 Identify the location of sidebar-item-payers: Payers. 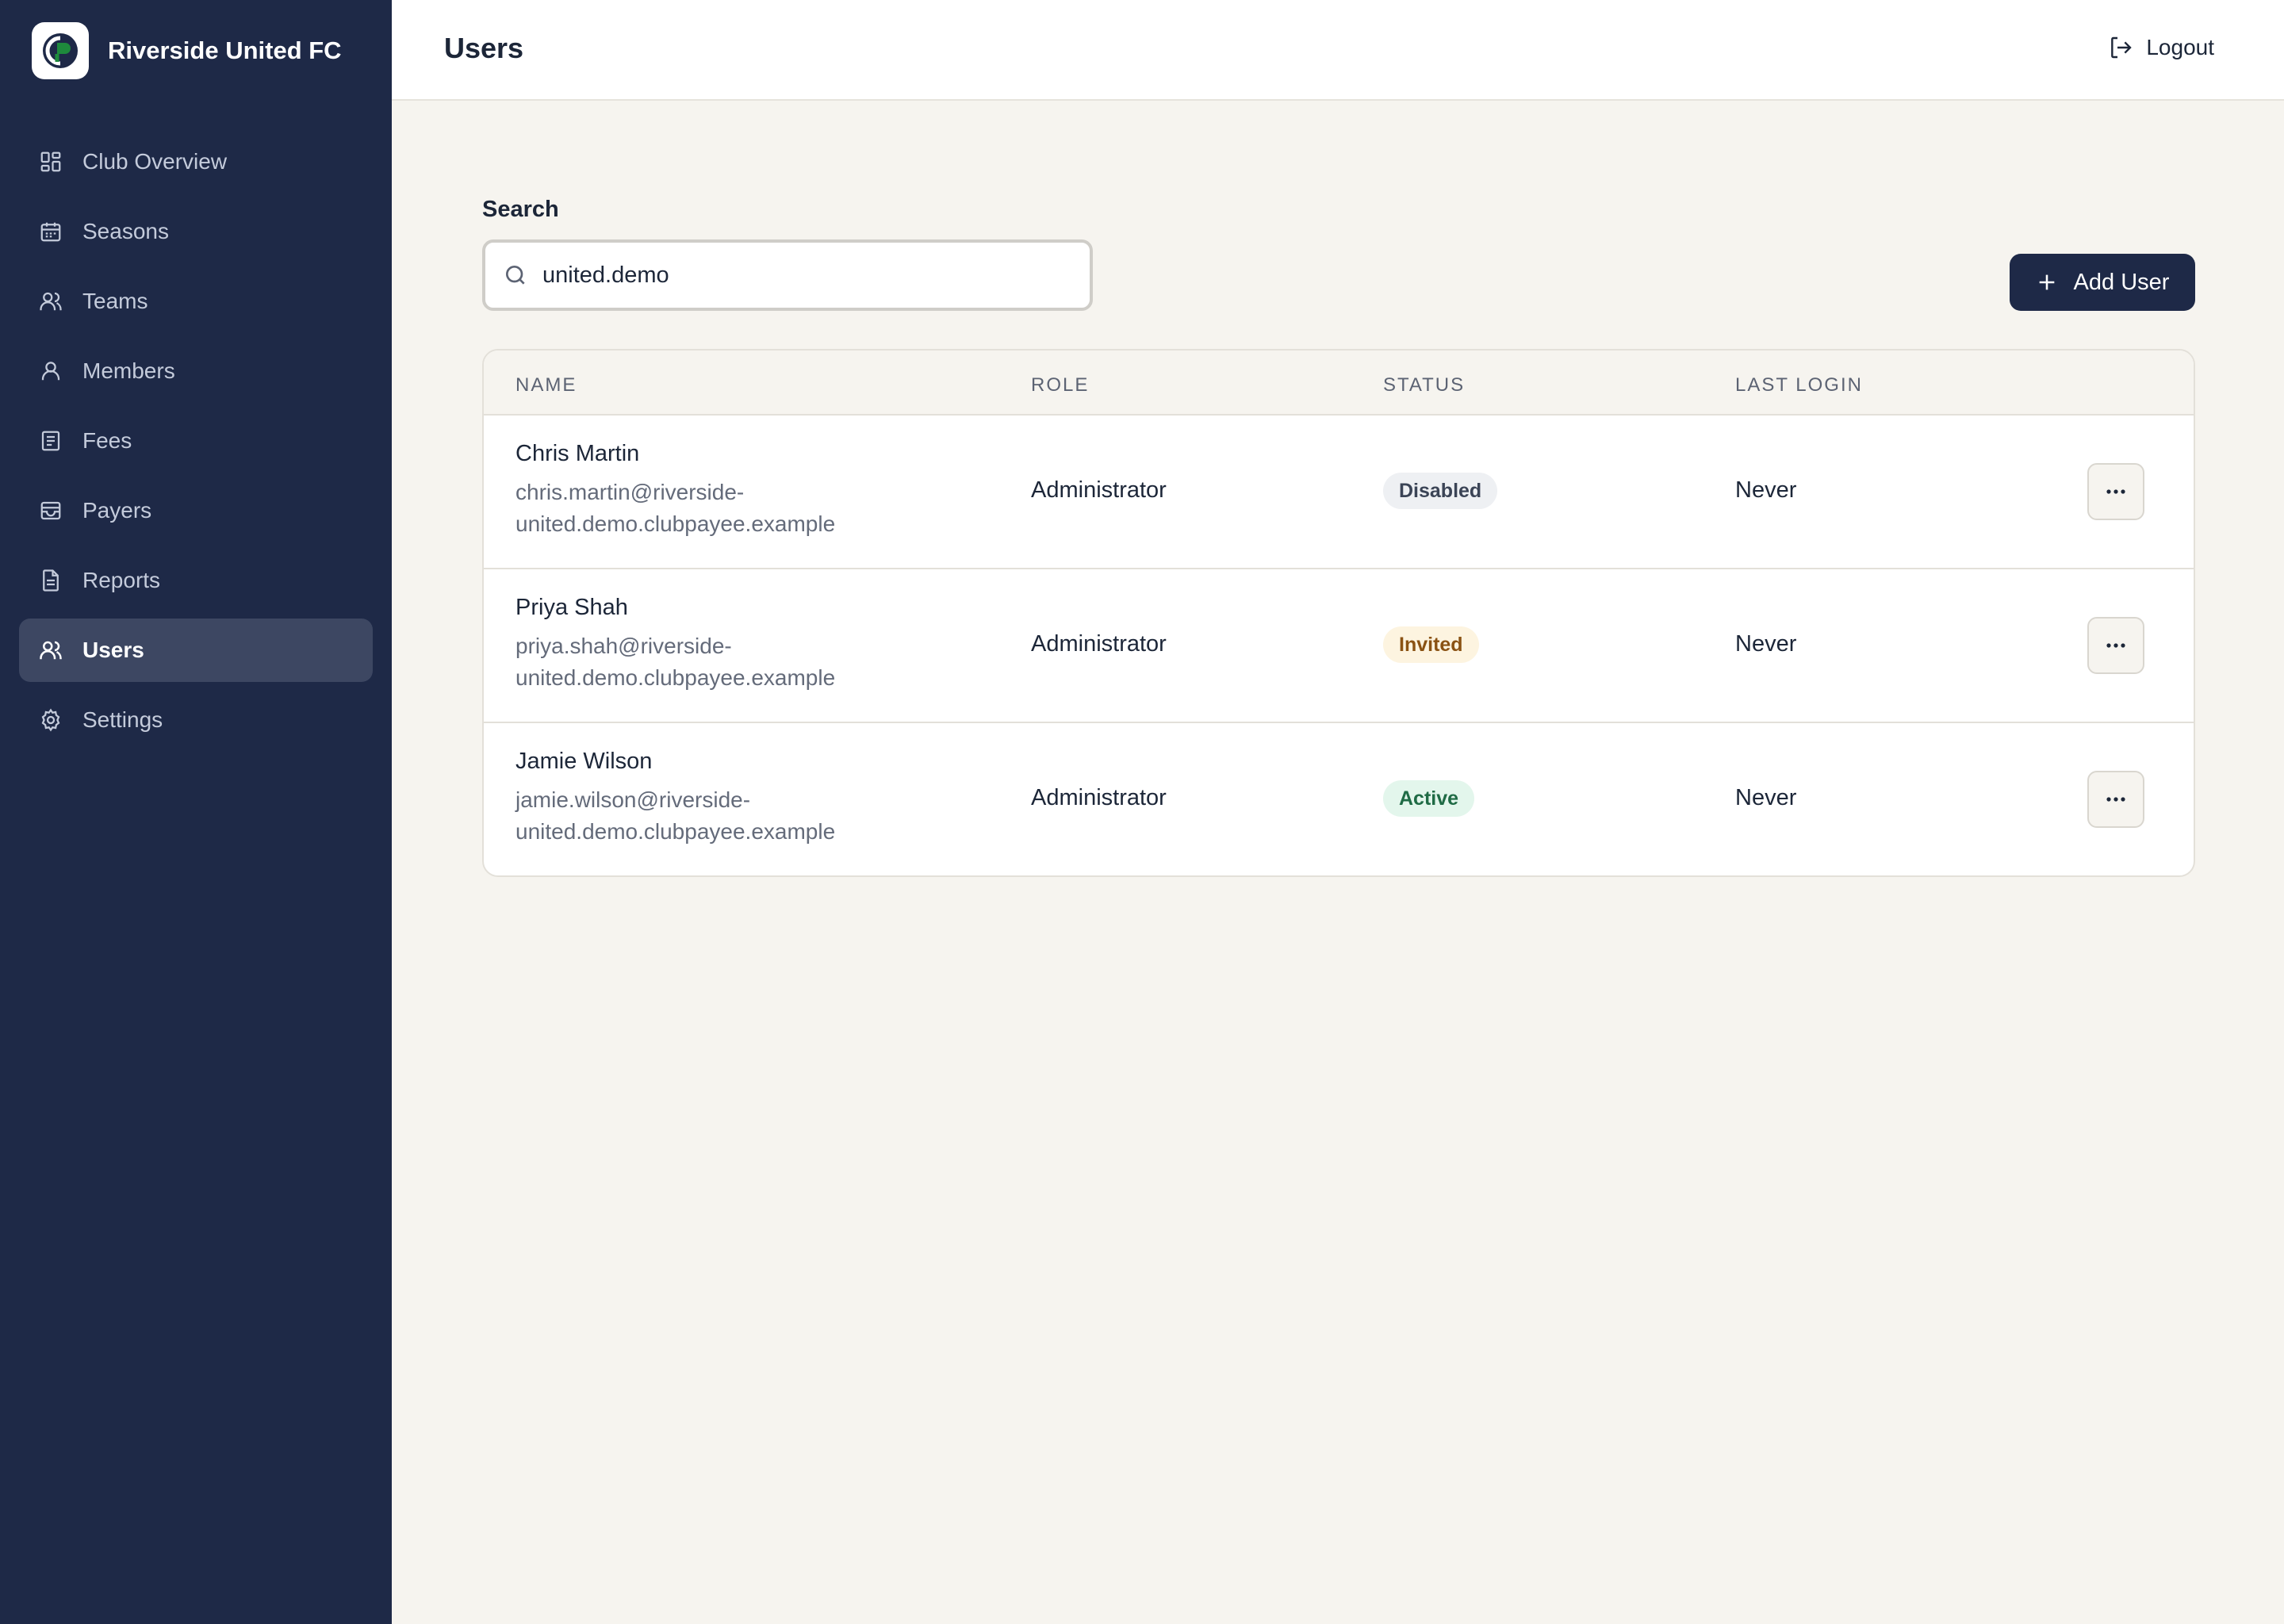
(196, 510).